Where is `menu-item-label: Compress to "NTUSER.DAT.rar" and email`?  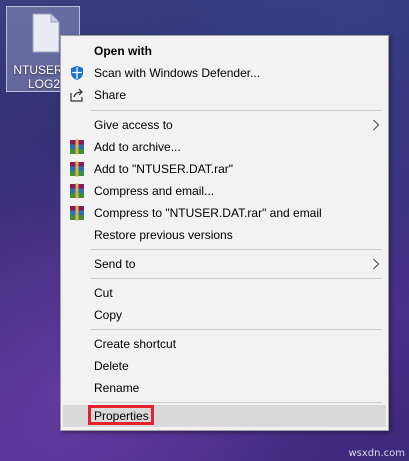 menu-item-label: Compress to "NTUSER.DAT.rar" and email is located at coordinates (208, 213).